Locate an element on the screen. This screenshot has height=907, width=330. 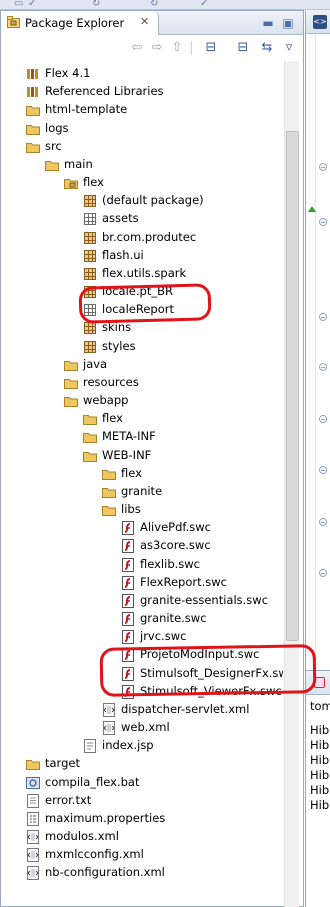
minimize-icon: ▭ is located at coordinates (19, 4).